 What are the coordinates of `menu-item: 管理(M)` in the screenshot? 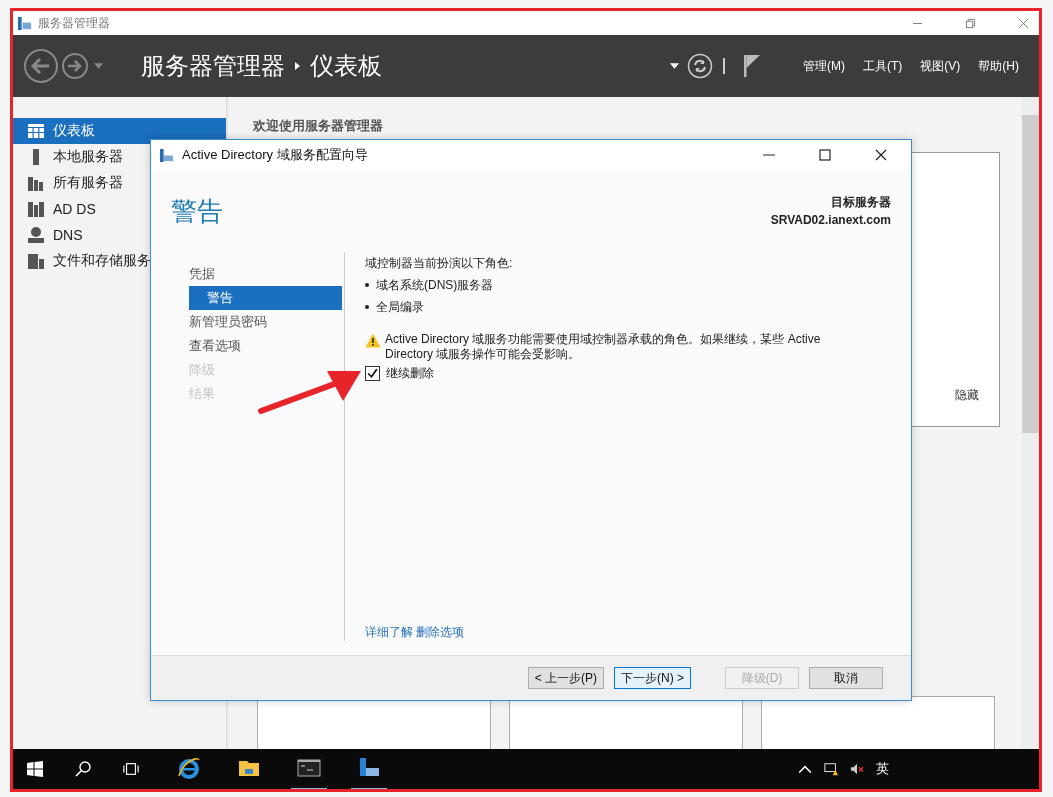 It's located at (824, 66).